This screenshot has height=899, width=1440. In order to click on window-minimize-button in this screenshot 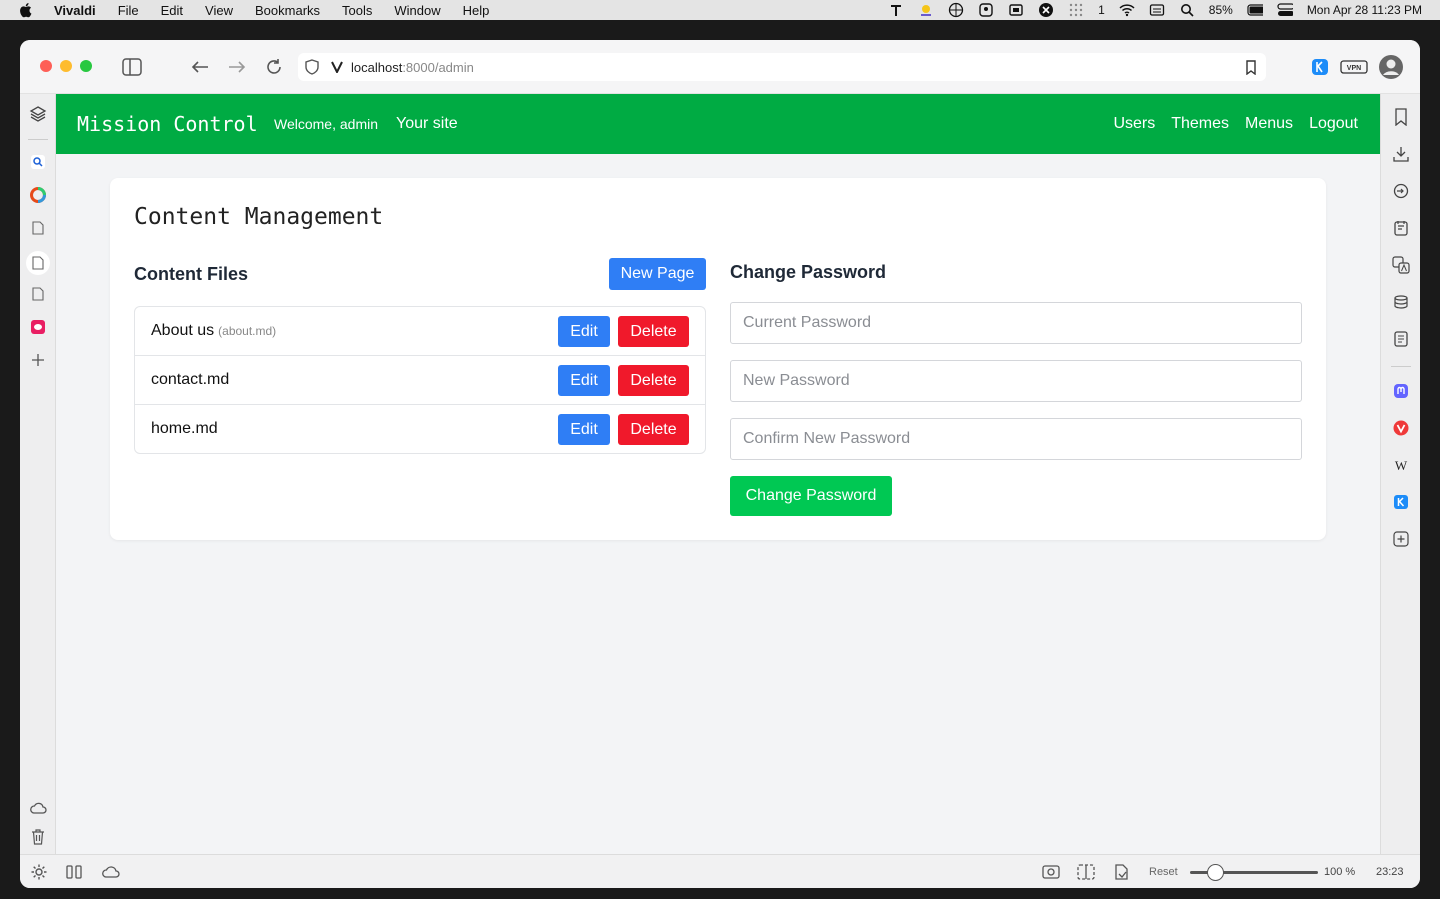, I will do `click(66, 66)`.